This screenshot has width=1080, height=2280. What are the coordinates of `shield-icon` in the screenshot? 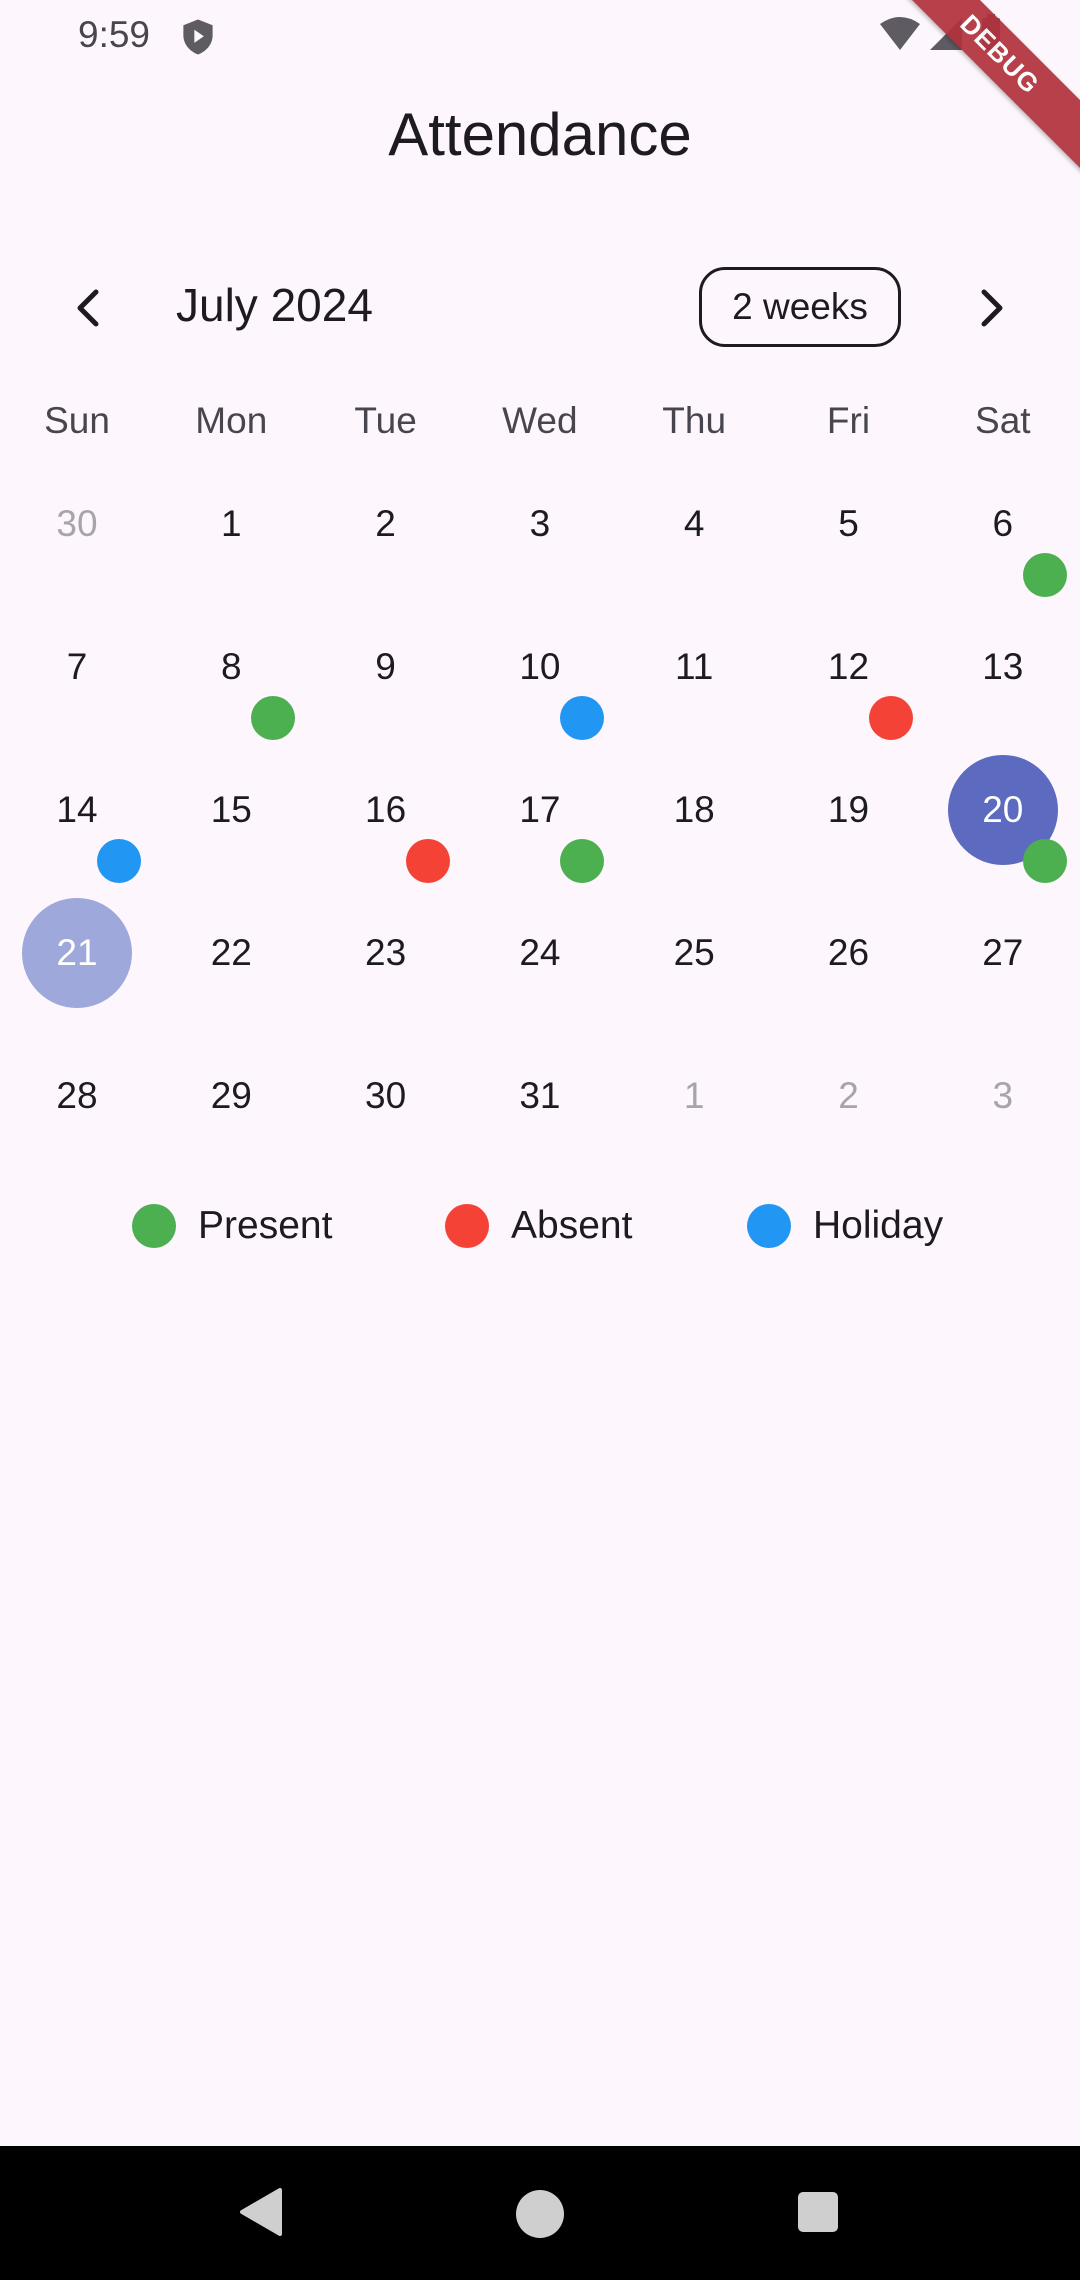 It's located at (198, 37).